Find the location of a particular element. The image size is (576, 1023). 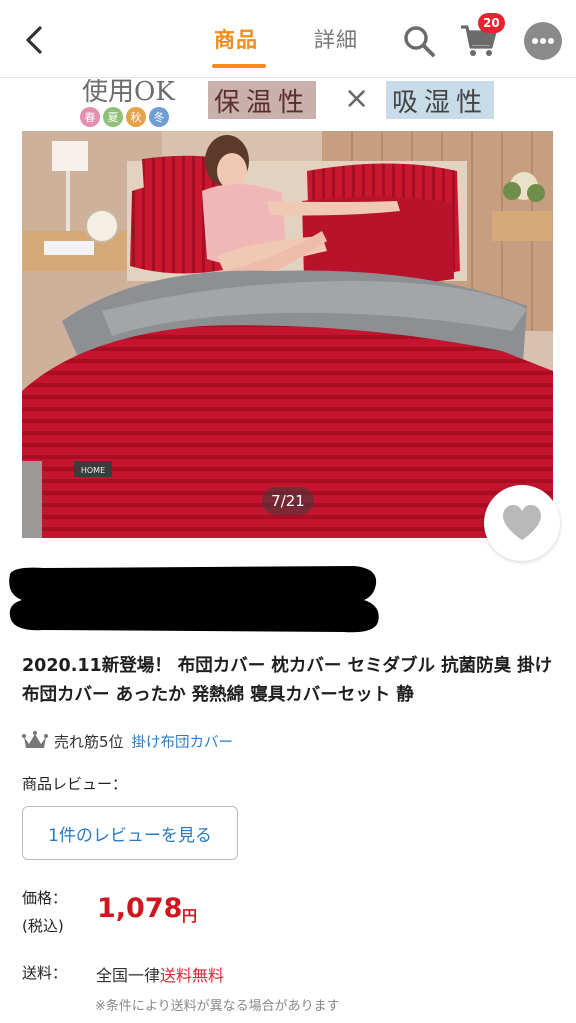

product-image-banner: 使用OK 春 夏 秋 冬 保温性 × 吸湿性 is located at coordinates (288, 105).